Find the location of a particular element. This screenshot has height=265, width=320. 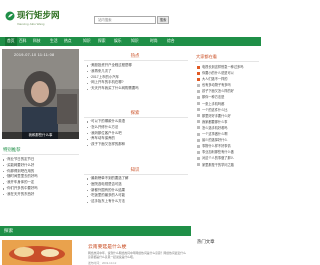

right-panel-item-label: 我家都要那什么事 is located at coordinates (215, 121).